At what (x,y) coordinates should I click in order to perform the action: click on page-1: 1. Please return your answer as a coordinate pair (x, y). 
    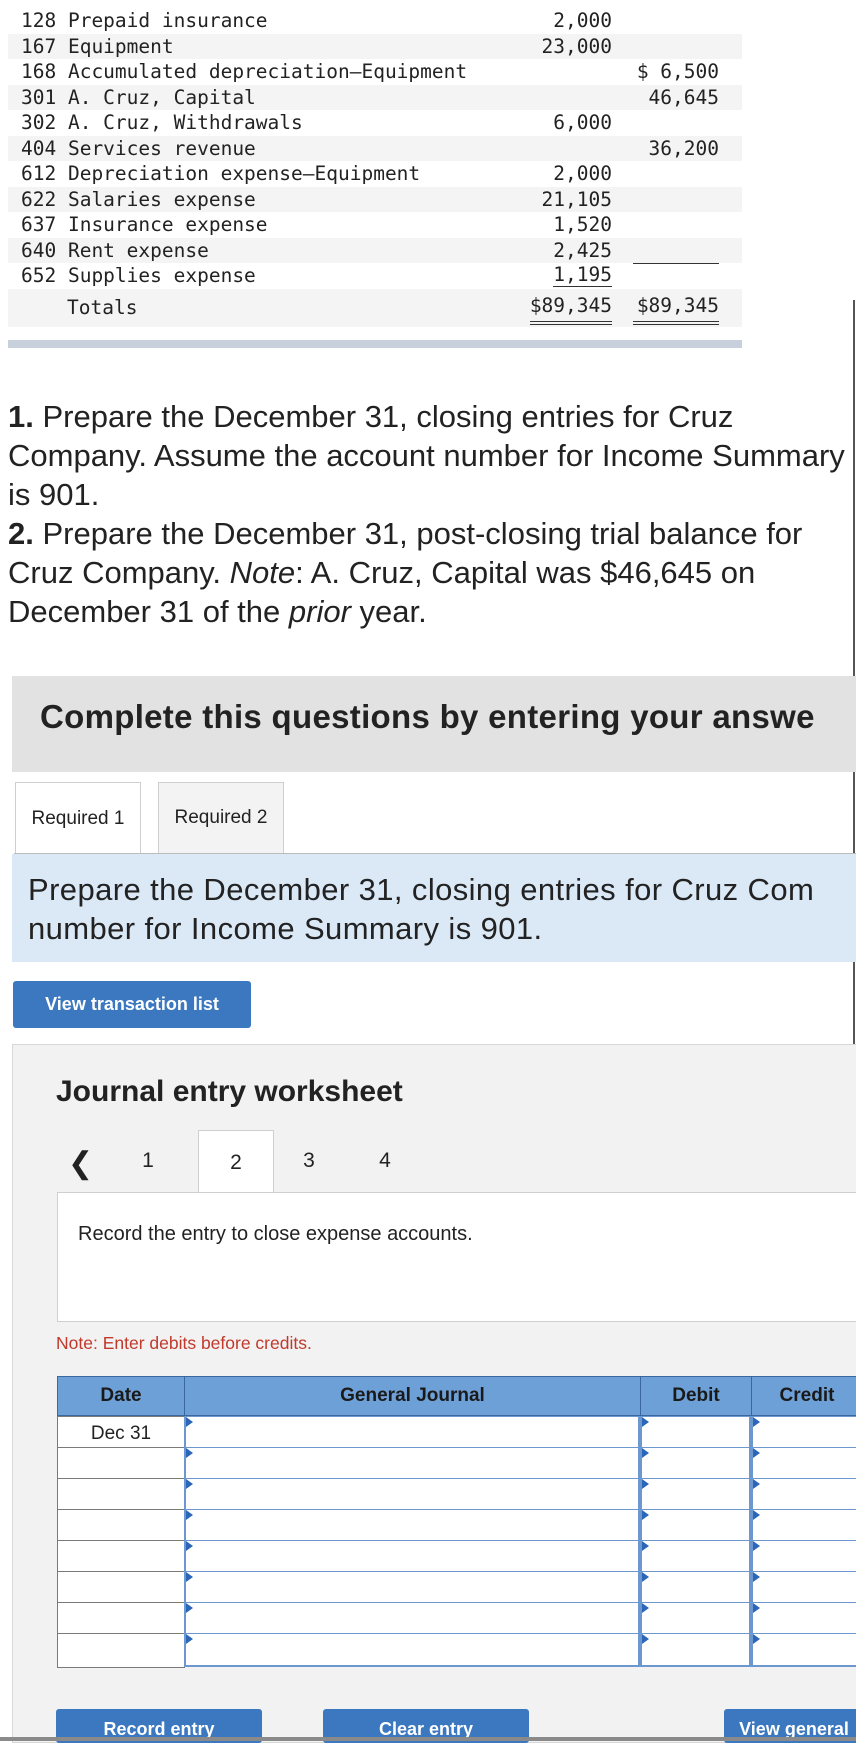
    Looking at the image, I should click on (148, 1161).